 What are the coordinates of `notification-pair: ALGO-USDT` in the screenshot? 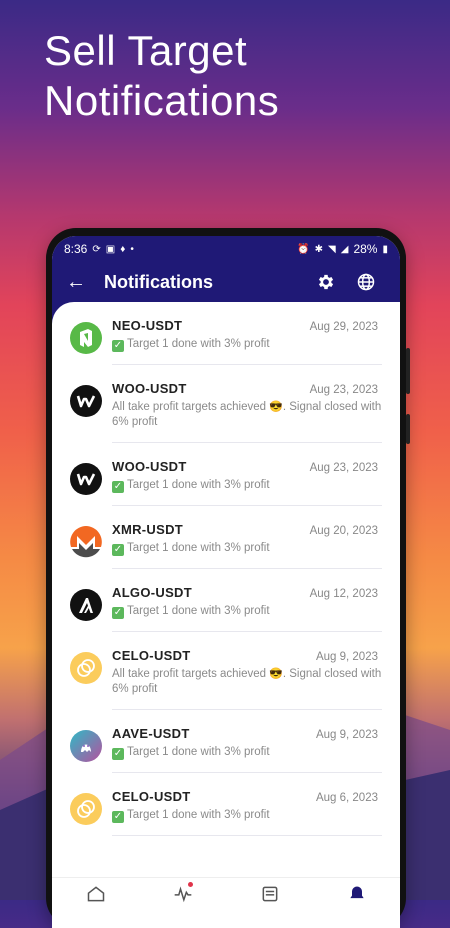 It's located at (152, 592).